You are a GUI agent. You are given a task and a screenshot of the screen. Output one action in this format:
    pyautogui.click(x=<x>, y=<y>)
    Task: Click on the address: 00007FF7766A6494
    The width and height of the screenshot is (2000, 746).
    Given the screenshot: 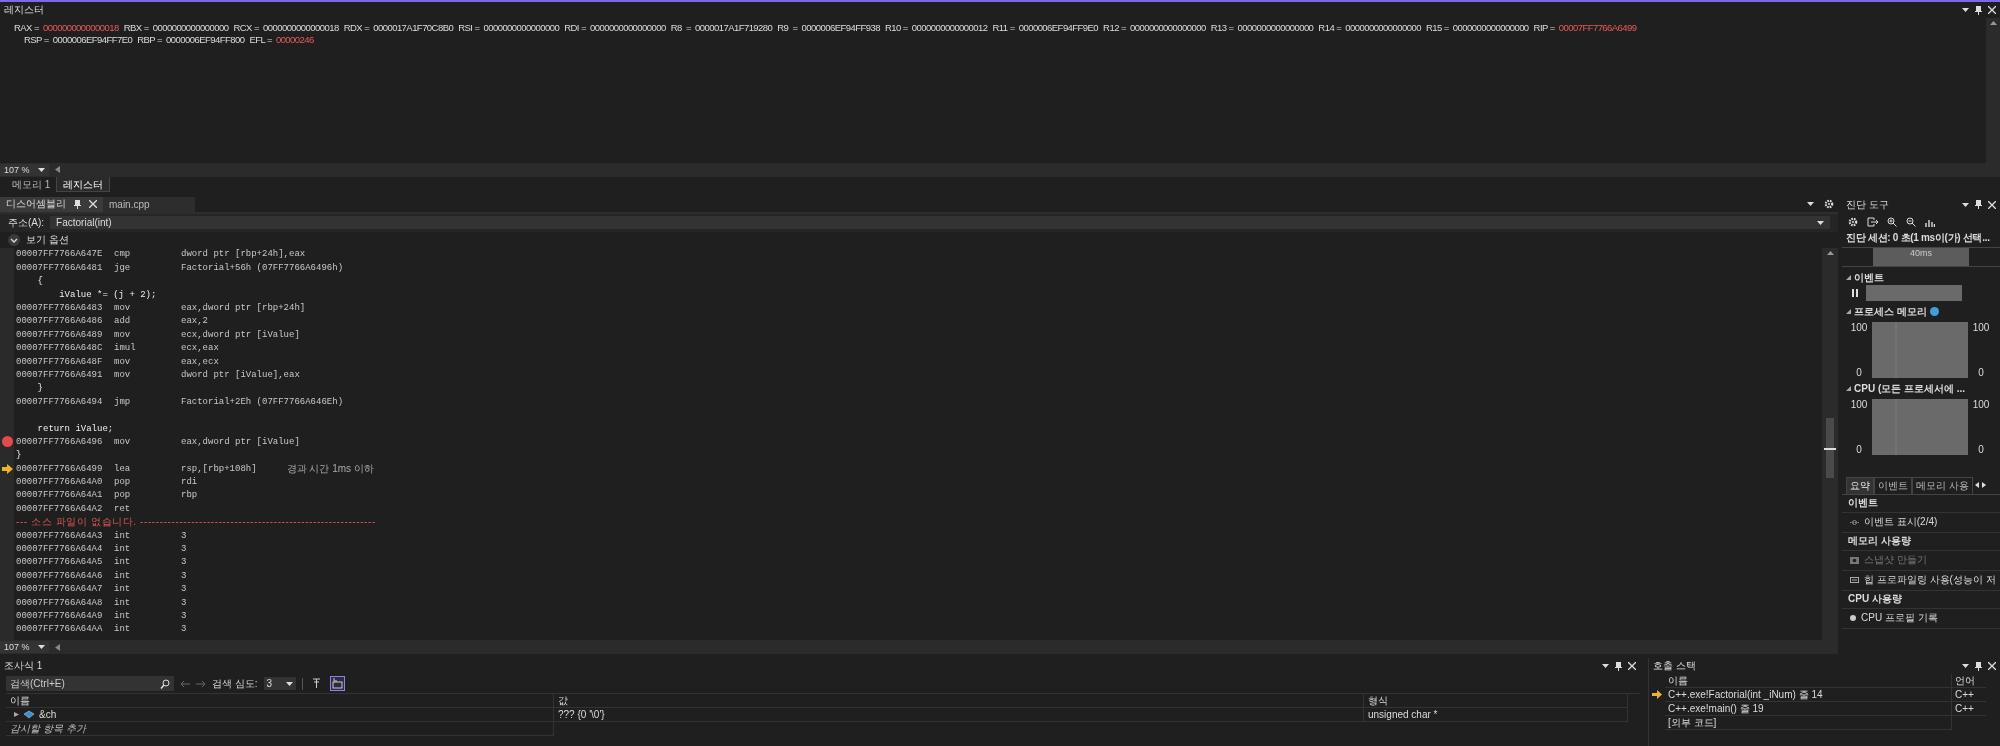 What is the action you would take?
    pyautogui.click(x=60, y=401)
    